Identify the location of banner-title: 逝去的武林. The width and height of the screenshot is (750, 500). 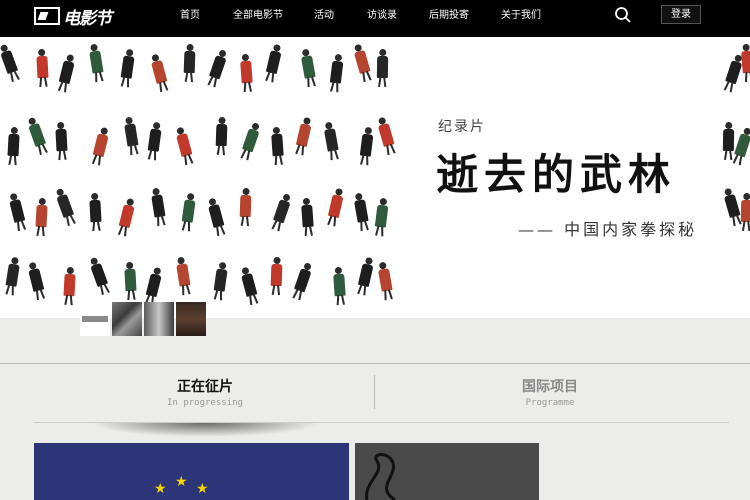
(556, 174).